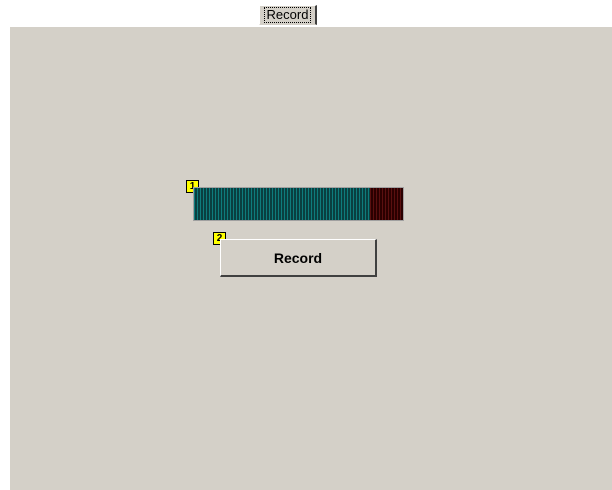  I want to click on tab-record-label: Record, so click(287, 15).